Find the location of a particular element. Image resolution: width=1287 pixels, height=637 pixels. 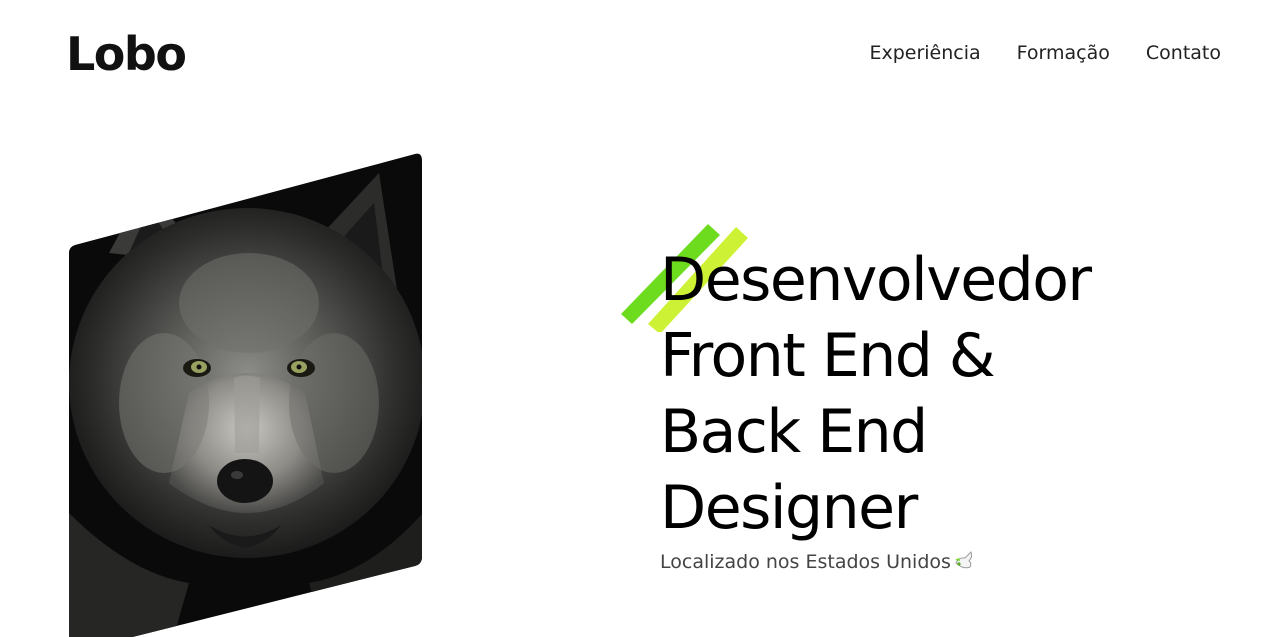

dove-icon is located at coordinates (964, 563).